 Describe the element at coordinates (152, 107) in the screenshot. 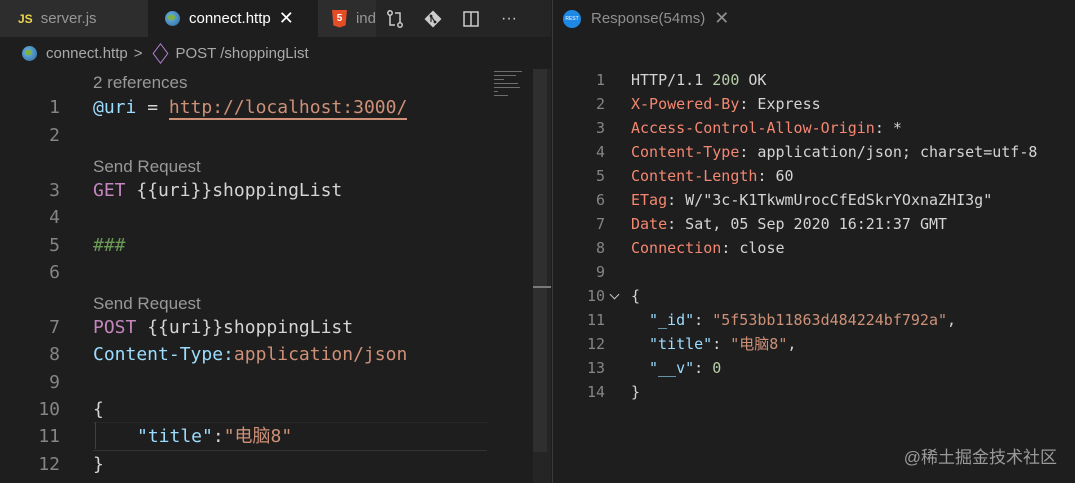

I see `assign-operator: =` at that location.